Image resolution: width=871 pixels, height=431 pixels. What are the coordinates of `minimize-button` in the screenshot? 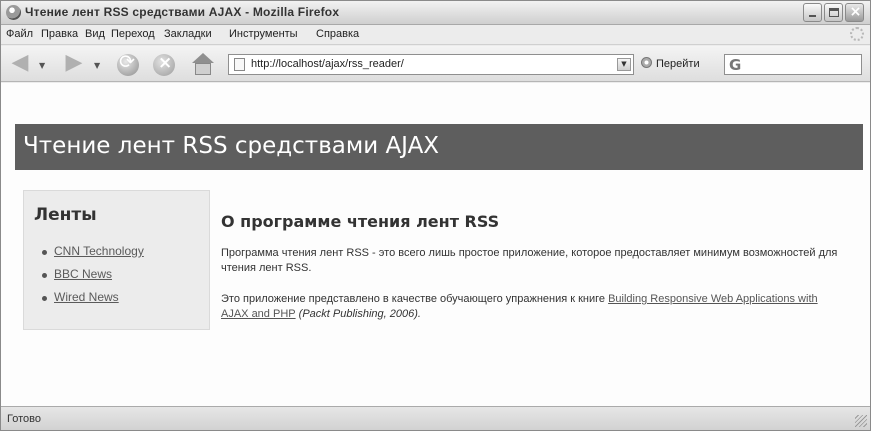 It's located at (812, 12).